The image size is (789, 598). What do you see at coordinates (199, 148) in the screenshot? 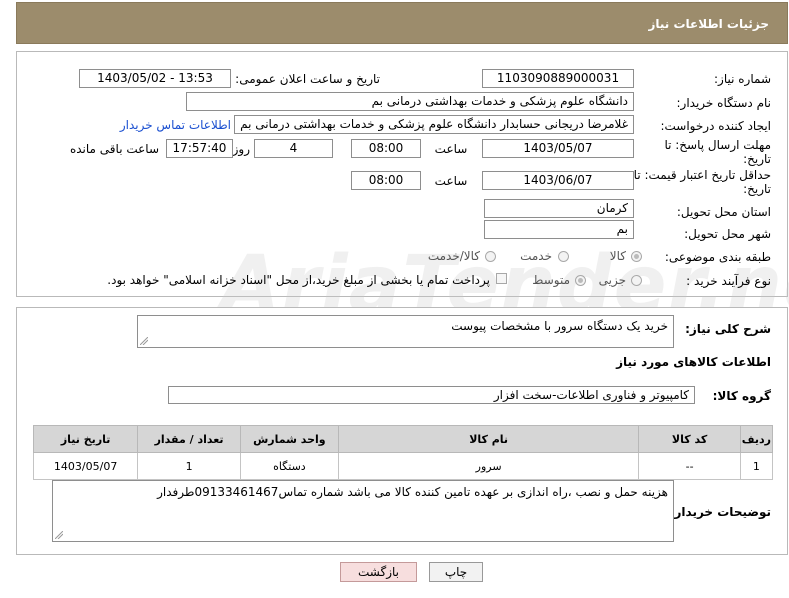
I see `remaining-time-field: 17:57:40` at bounding box center [199, 148].